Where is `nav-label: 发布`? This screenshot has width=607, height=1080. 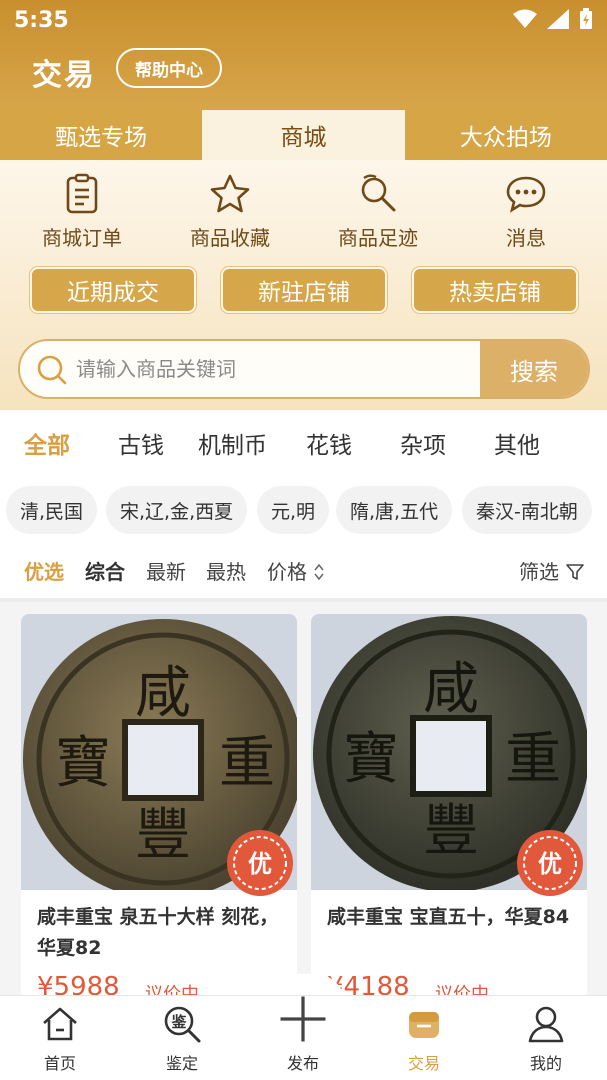
nav-label: 发布 is located at coordinates (302, 1063).